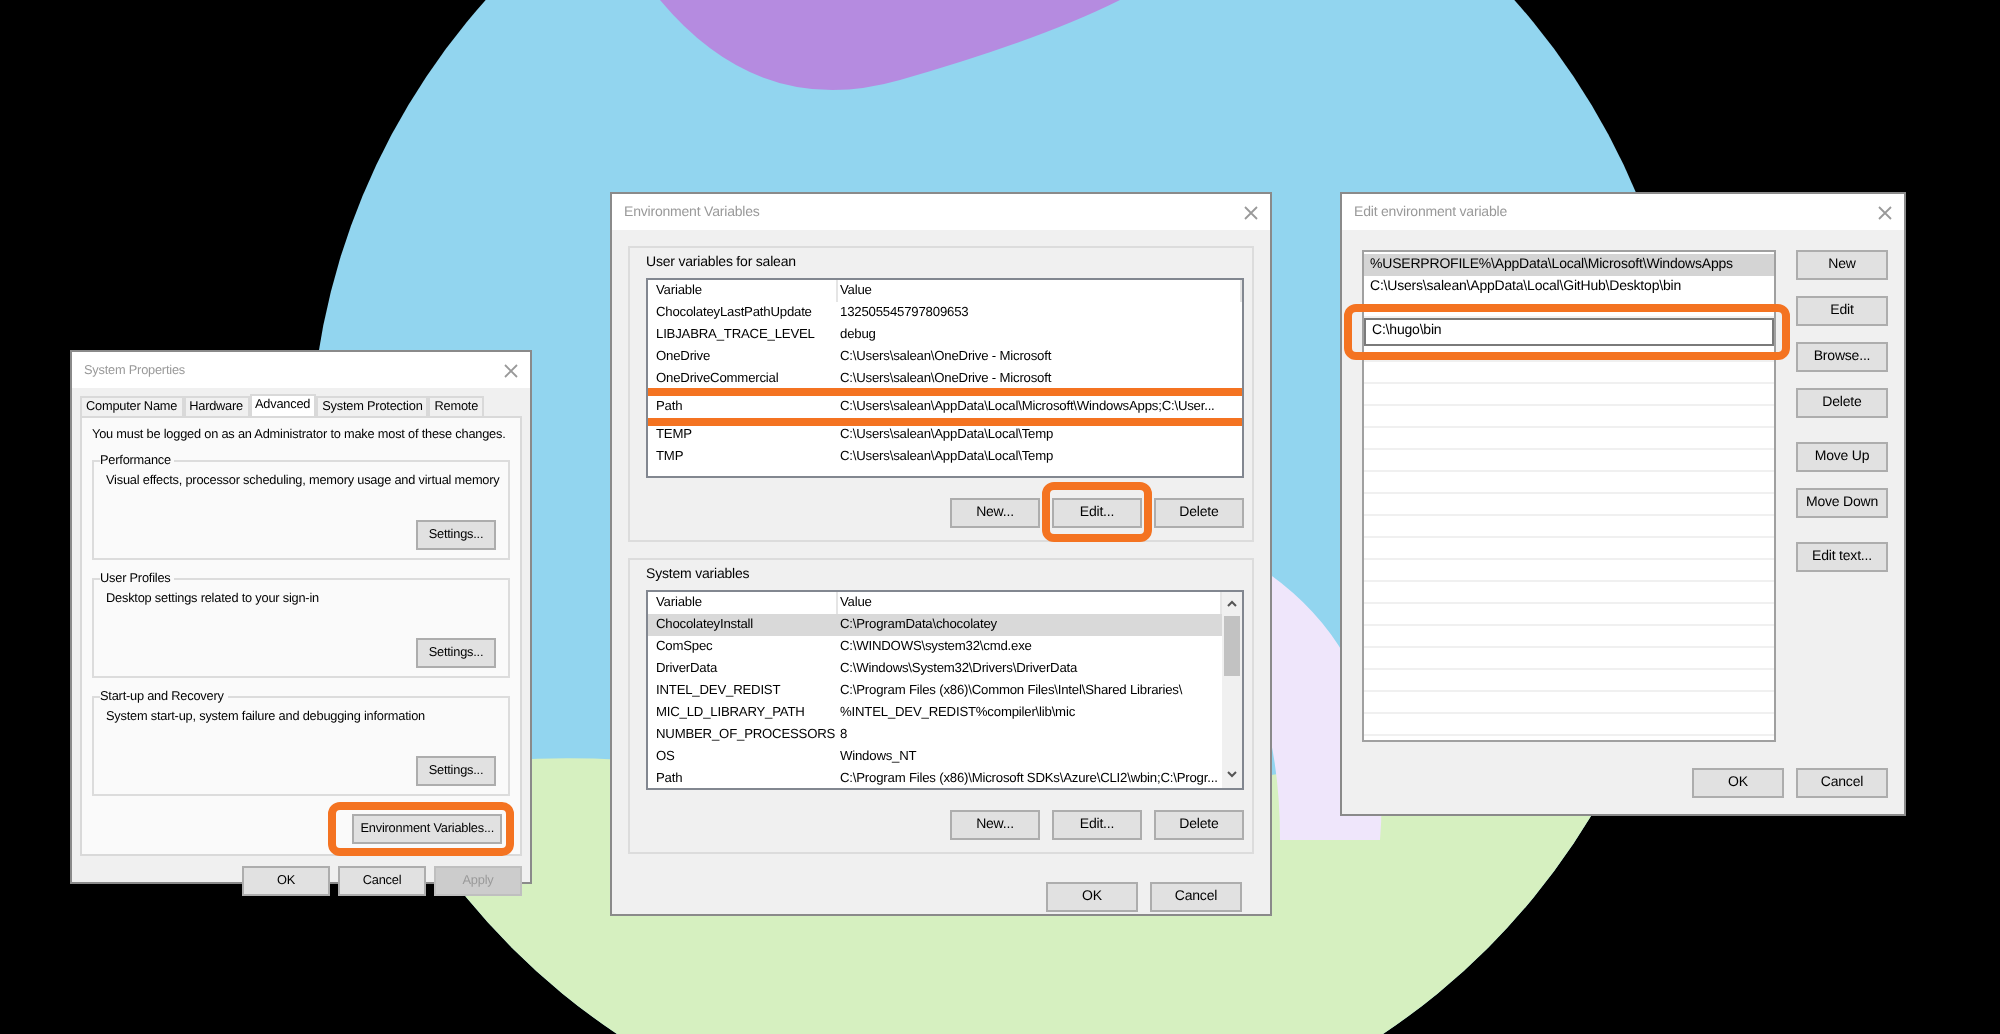  What do you see at coordinates (1232, 690) in the screenshot?
I see `scrollbar` at bounding box center [1232, 690].